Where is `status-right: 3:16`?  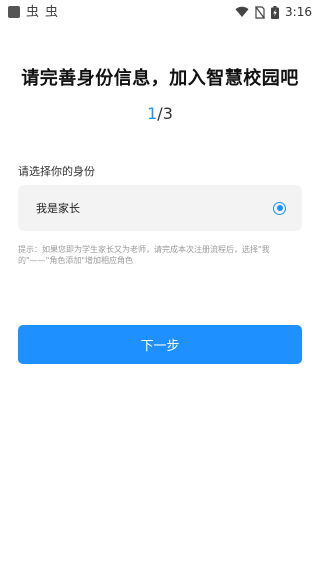 status-right: 3:16 is located at coordinates (273, 12).